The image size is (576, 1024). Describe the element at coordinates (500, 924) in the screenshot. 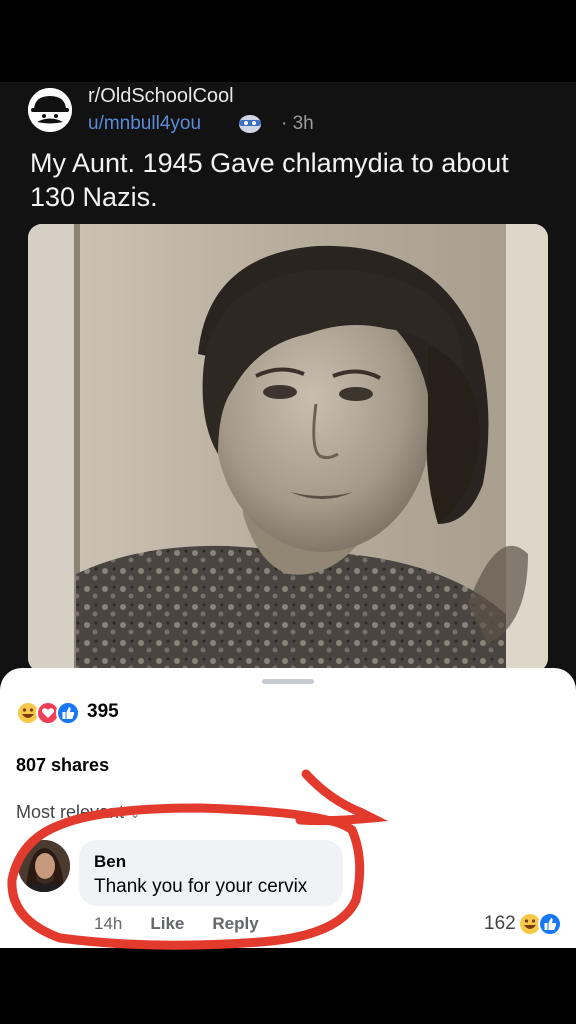

I see `comment-reaction-count: 162` at that location.